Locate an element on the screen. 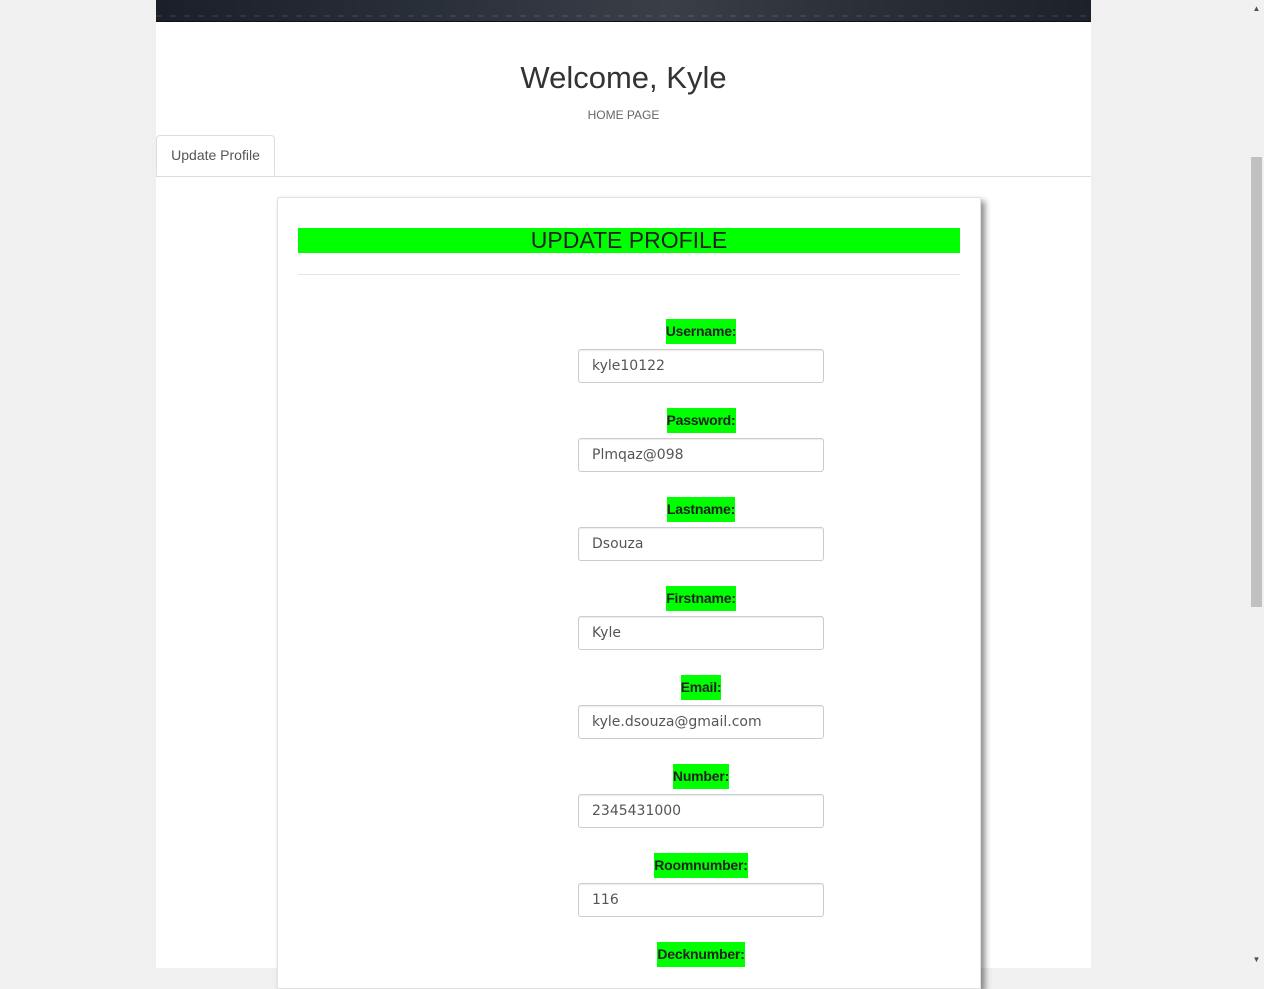  email-input is located at coordinates (701, 722).